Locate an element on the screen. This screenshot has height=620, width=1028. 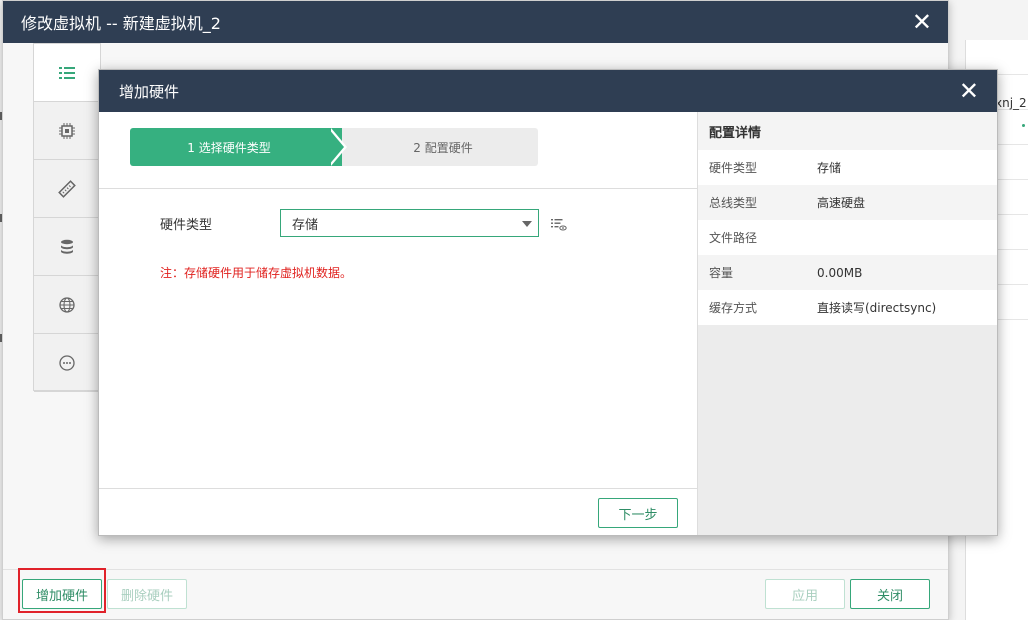
hardware-type-value: 存储 is located at coordinates (305, 225).